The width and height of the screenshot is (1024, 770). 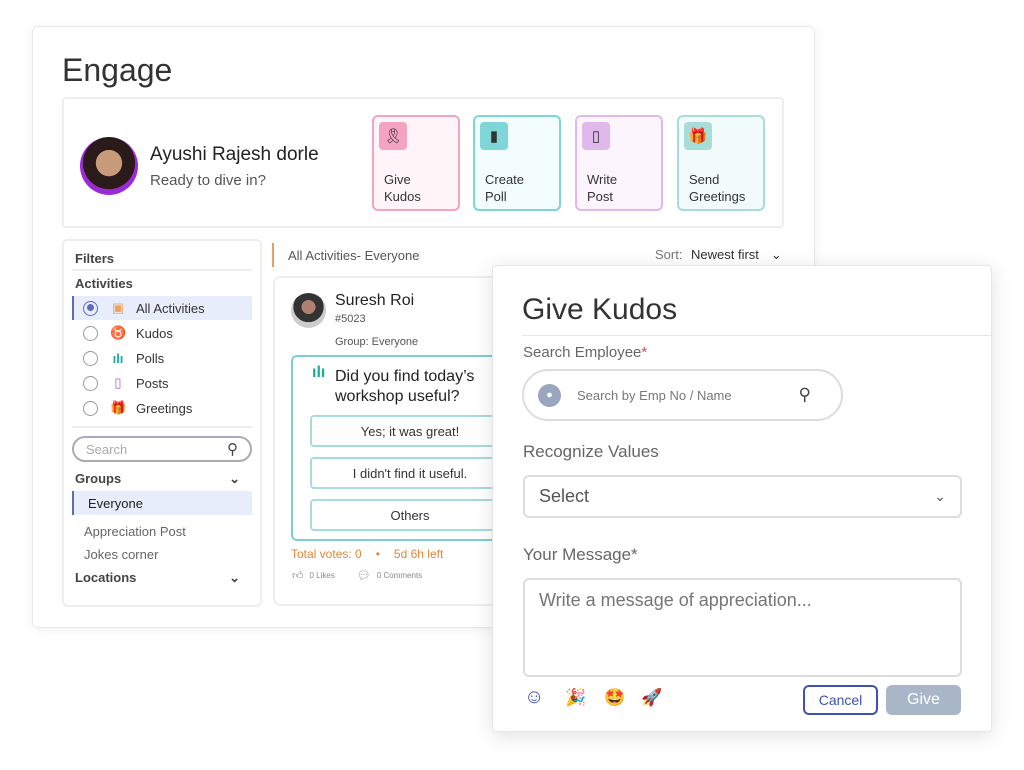 What do you see at coordinates (121, 554) in the screenshot?
I see `group-jokes-corner: Jokes corner` at bounding box center [121, 554].